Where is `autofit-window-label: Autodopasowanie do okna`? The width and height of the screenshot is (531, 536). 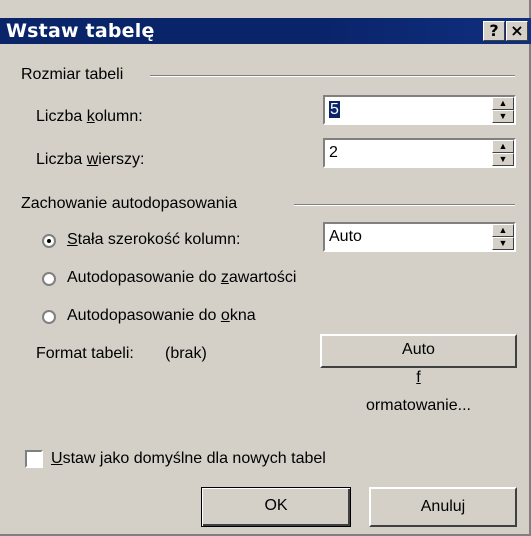
autofit-window-label: Autodopasowanie do okna is located at coordinates (161, 316).